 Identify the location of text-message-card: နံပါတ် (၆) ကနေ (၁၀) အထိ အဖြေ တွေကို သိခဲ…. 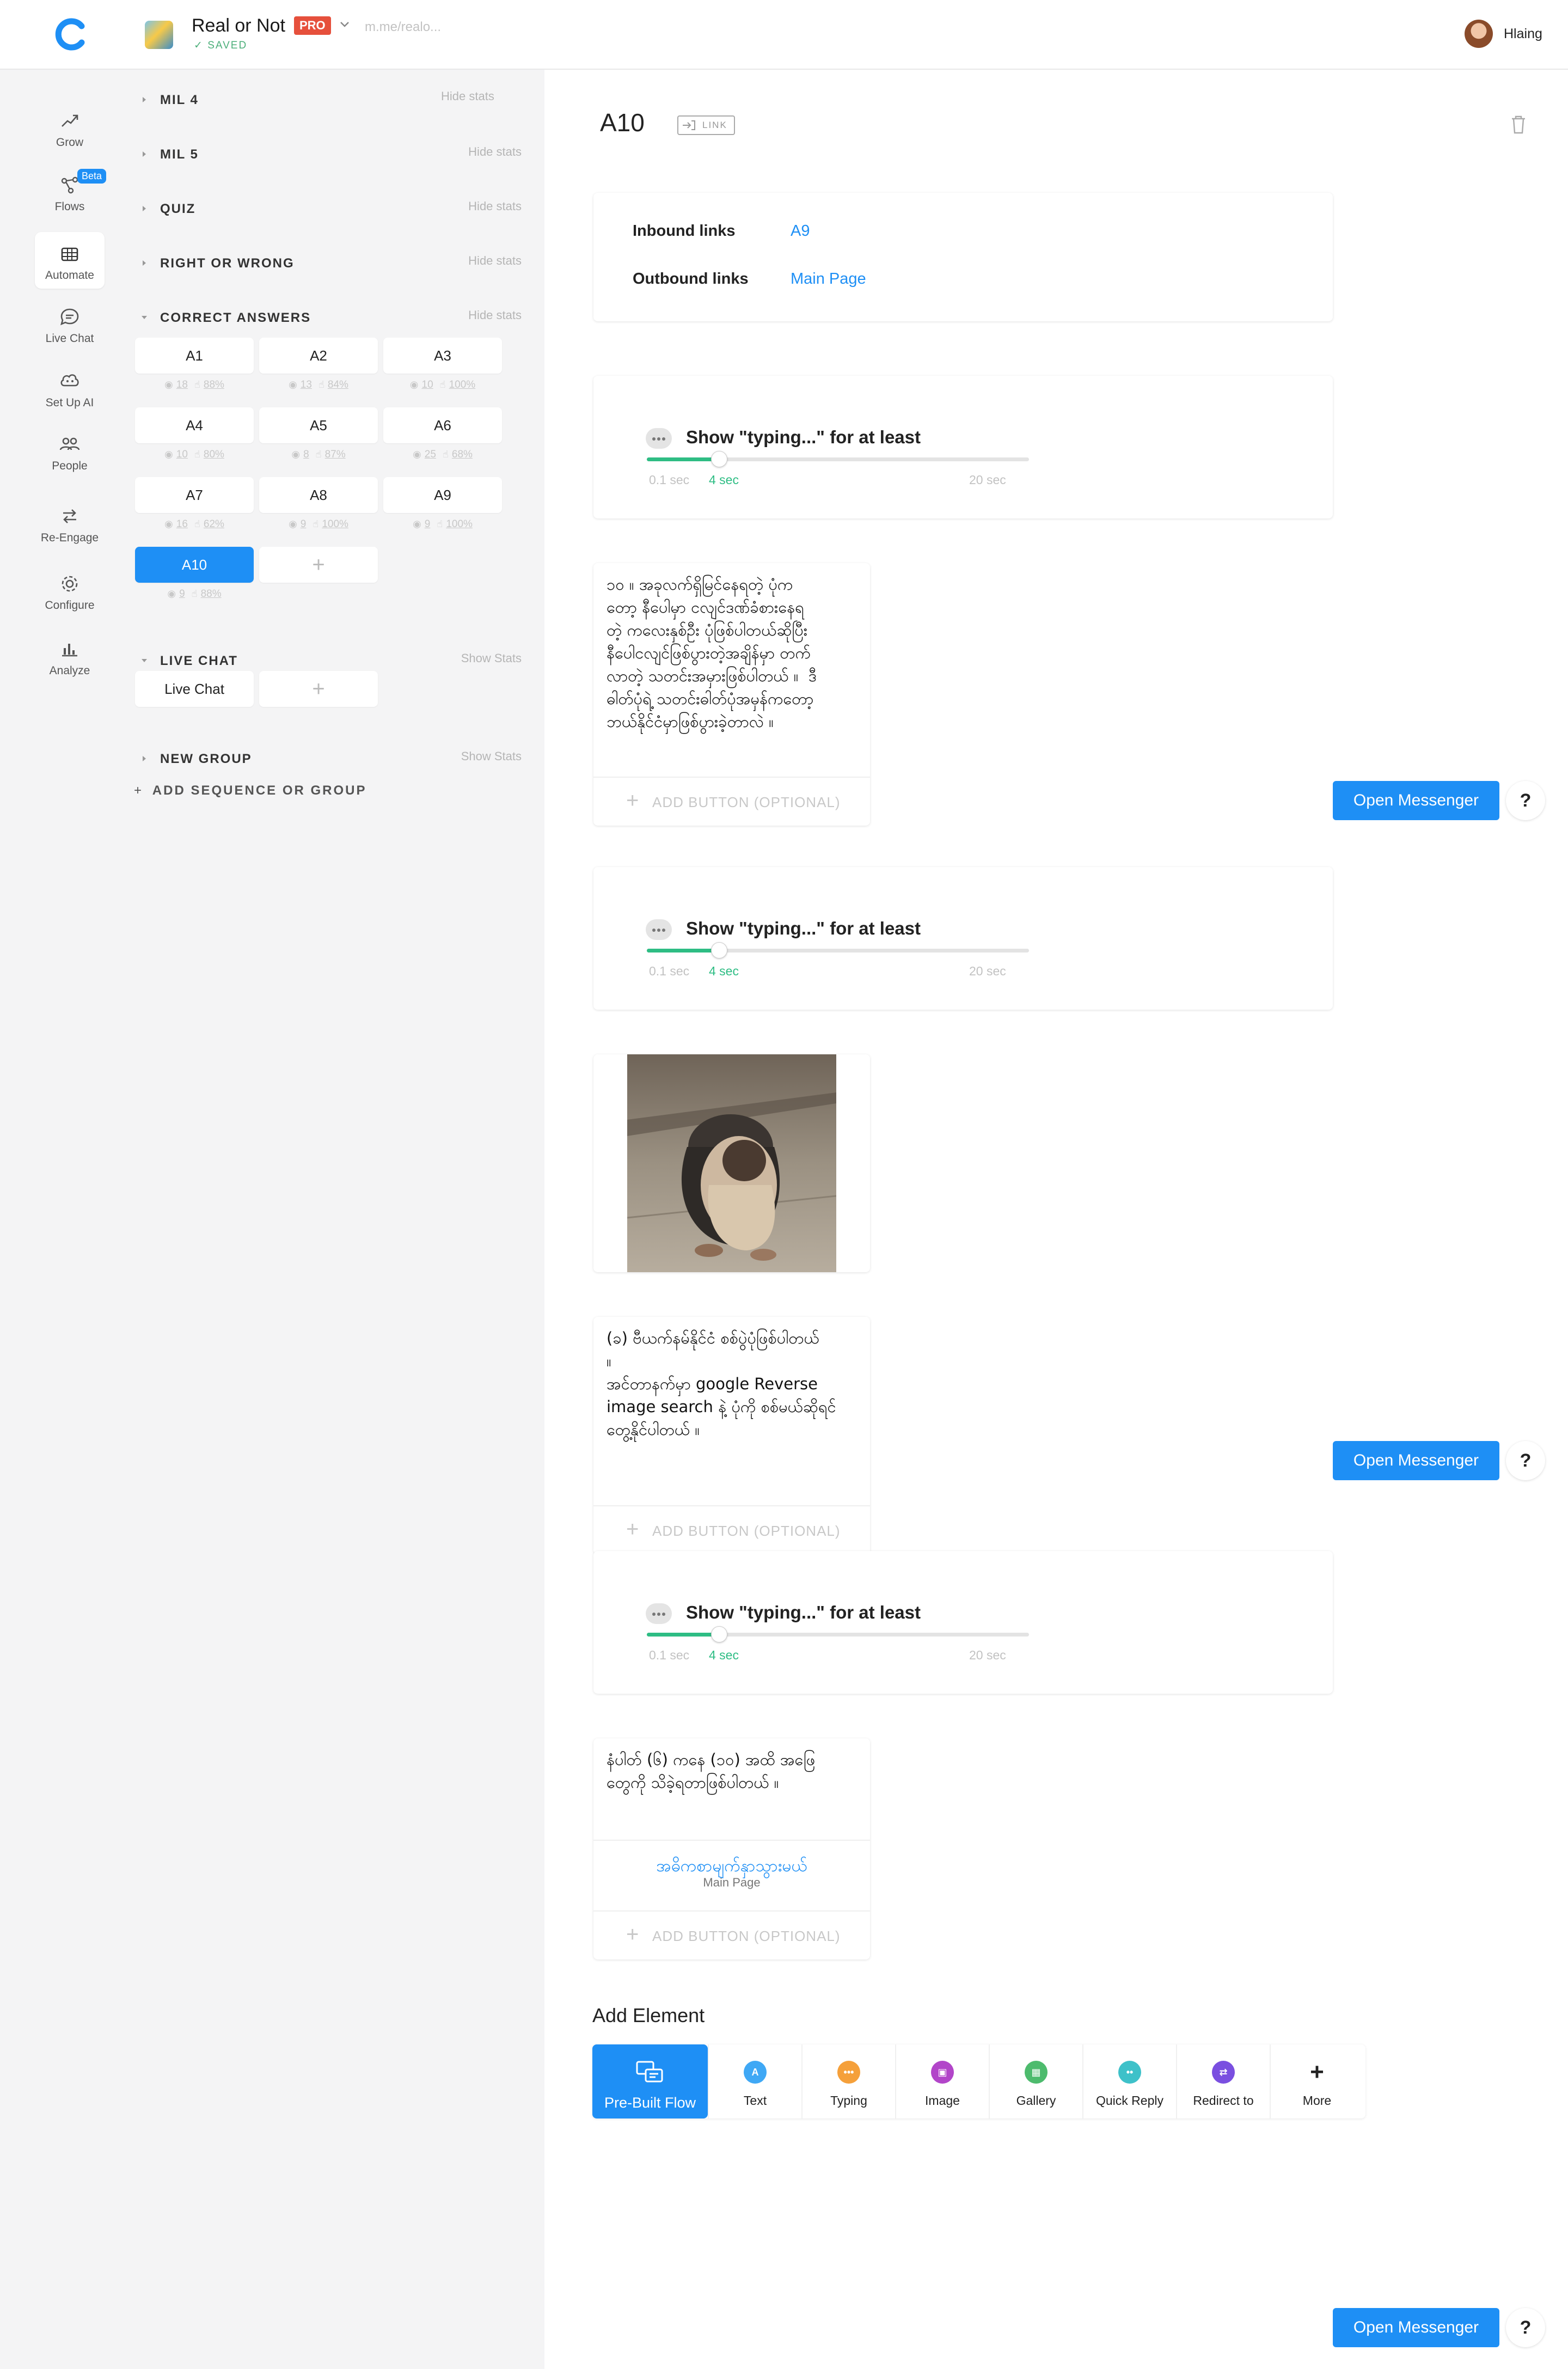
(731, 1848).